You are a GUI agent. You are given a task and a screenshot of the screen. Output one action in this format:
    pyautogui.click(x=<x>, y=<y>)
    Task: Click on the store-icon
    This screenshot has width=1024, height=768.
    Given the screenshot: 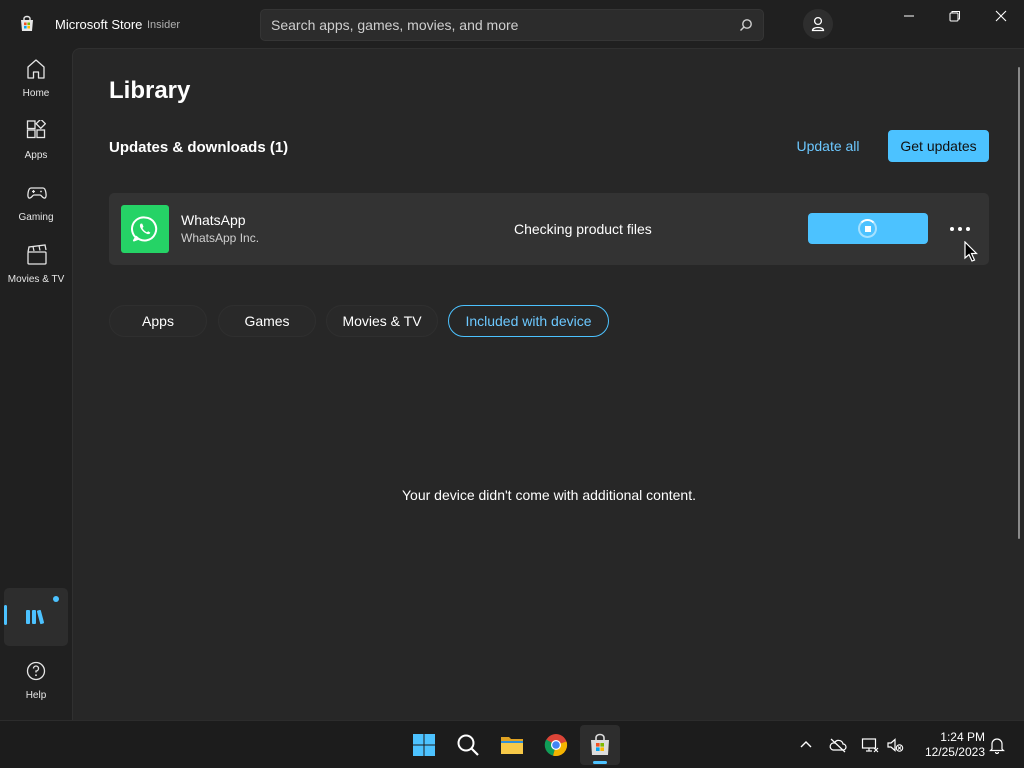 What is the action you would take?
    pyautogui.click(x=600, y=744)
    